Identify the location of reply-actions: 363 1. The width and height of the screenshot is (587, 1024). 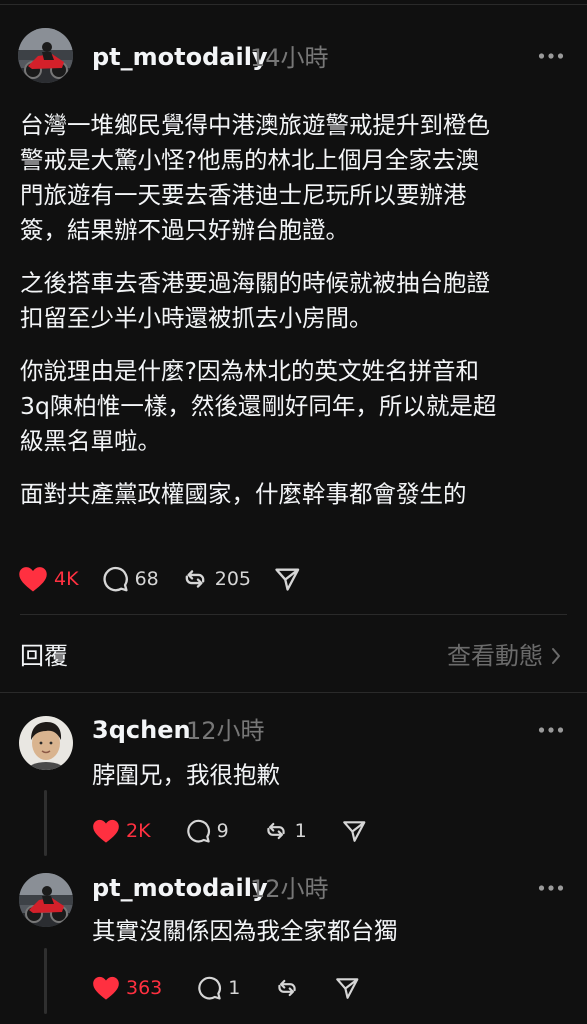
(237, 988).